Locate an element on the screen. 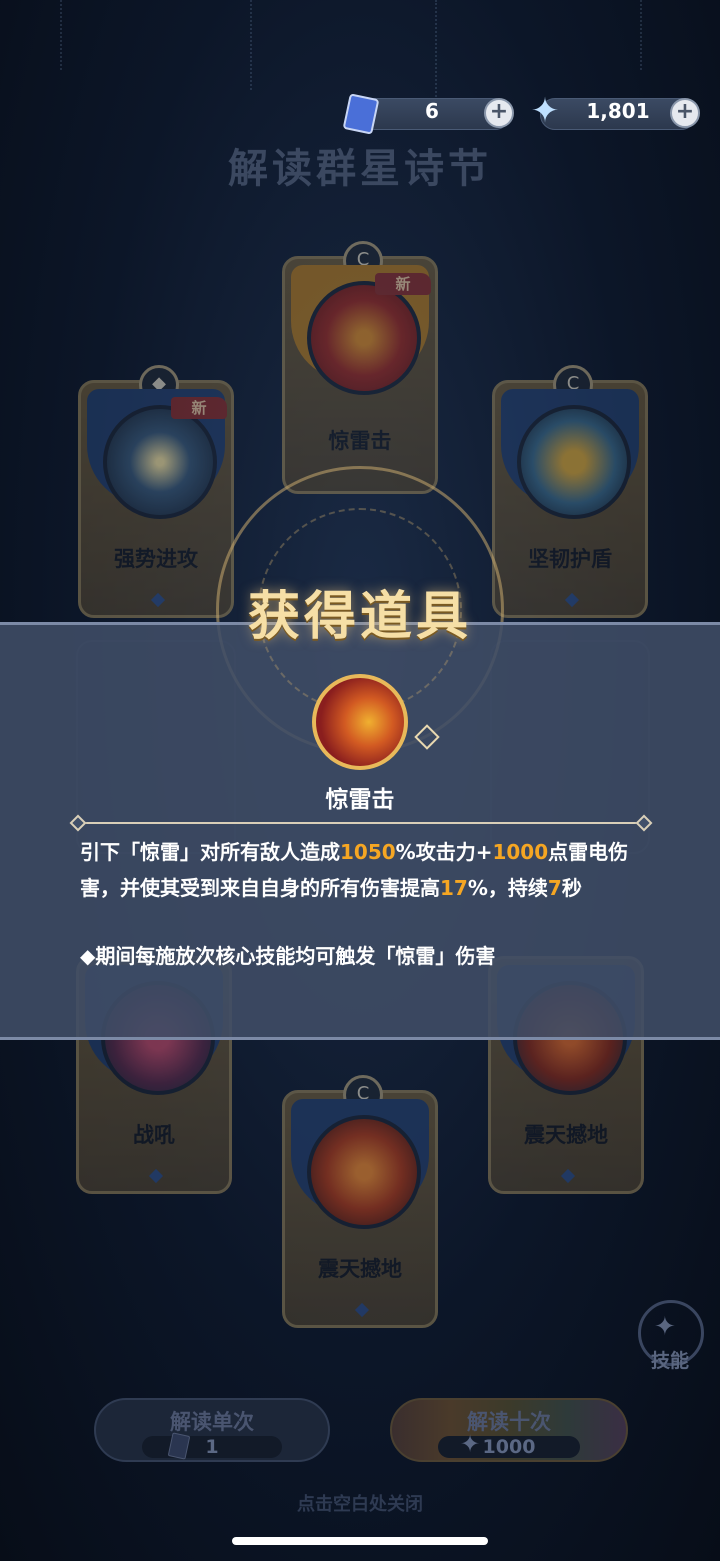  desc-text: 引下「惊雷」对所有敌人造成 is located at coordinates (210, 852).